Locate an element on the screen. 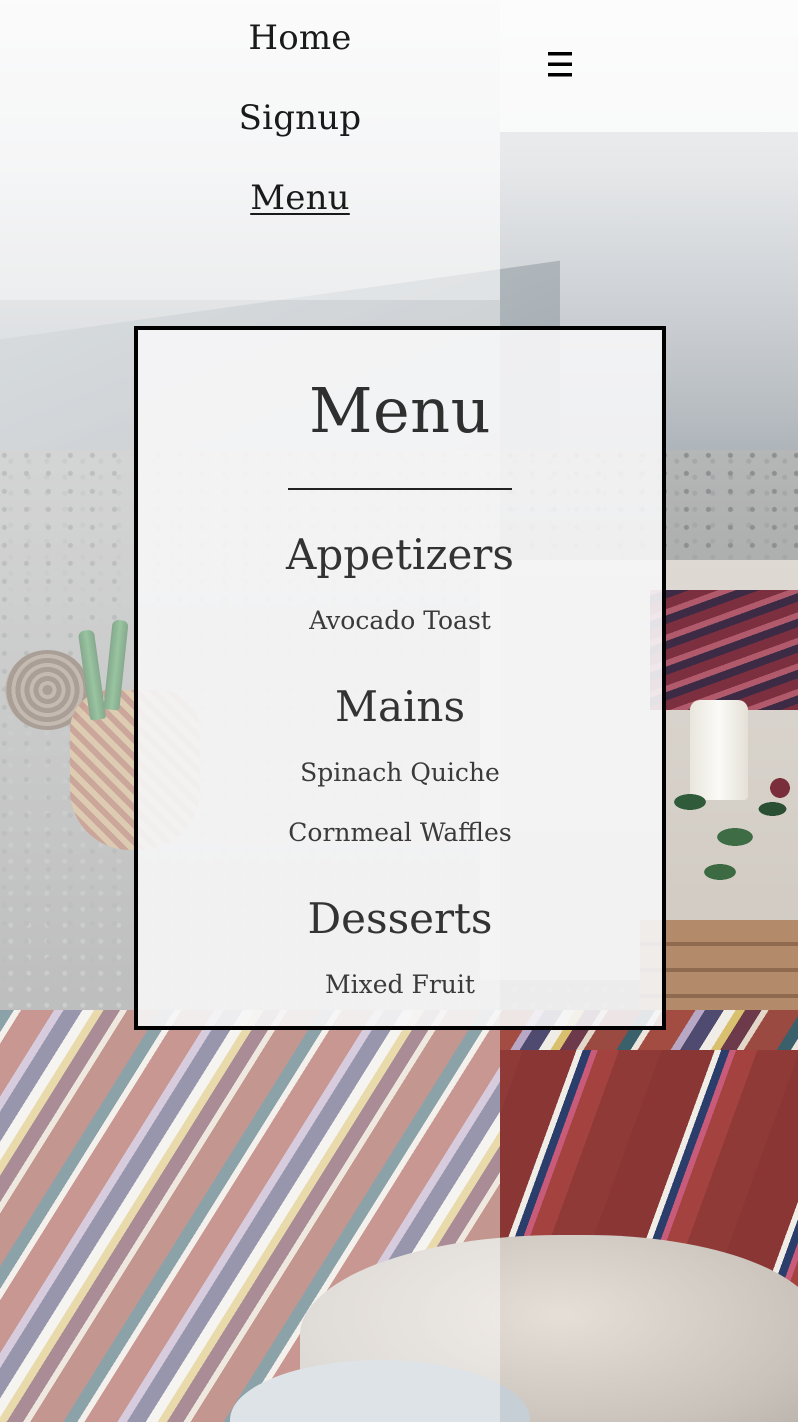 The height and width of the screenshot is (1422, 798). menu-item: Mixed Fruit is located at coordinates (400, 984).